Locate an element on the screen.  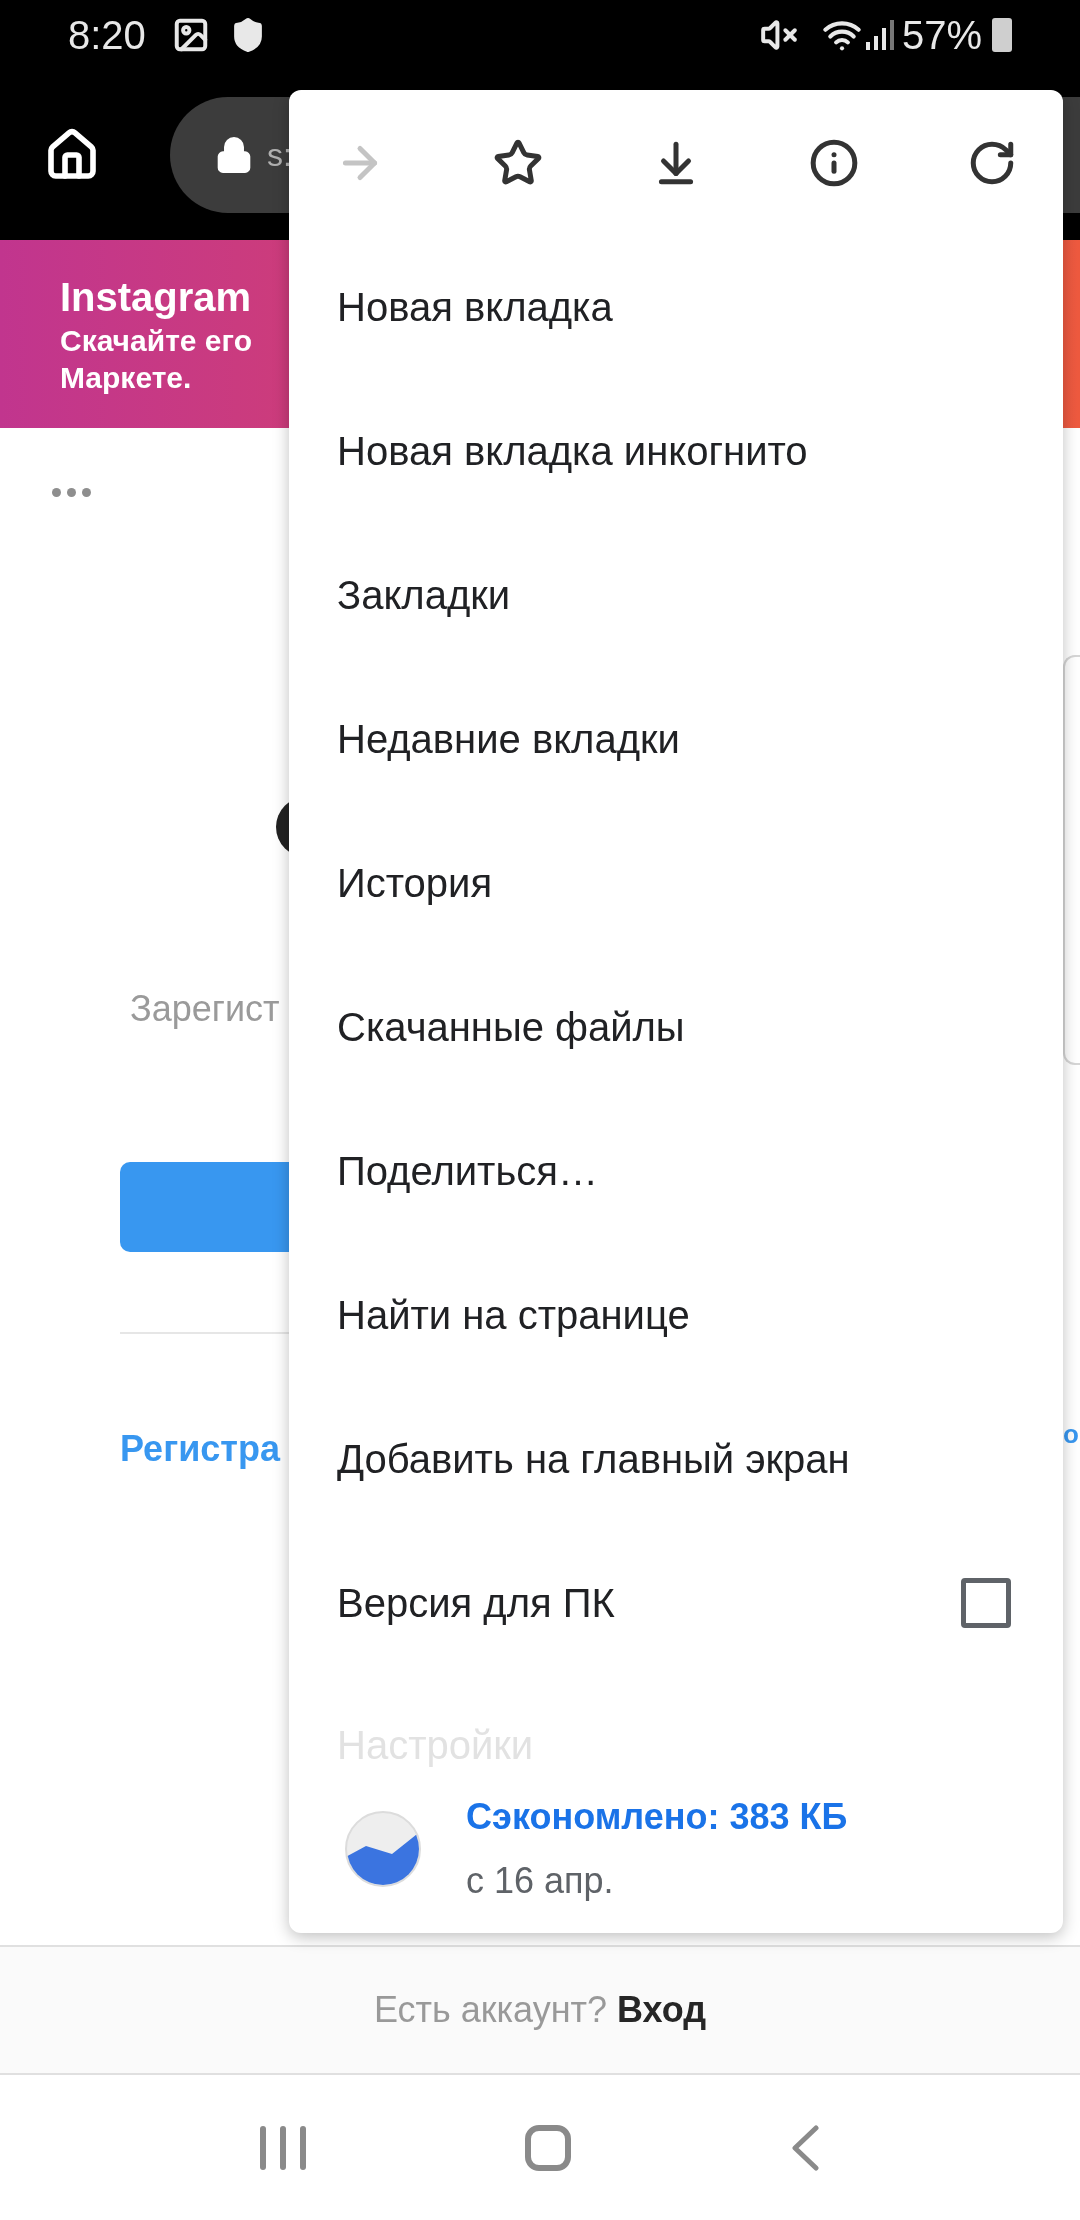
banner-title: Instagram is located at coordinates (156, 297).